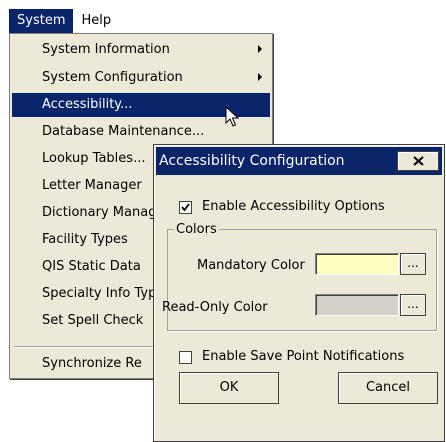  I want to click on menu-item-label: System Configuration, so click(112, 77).